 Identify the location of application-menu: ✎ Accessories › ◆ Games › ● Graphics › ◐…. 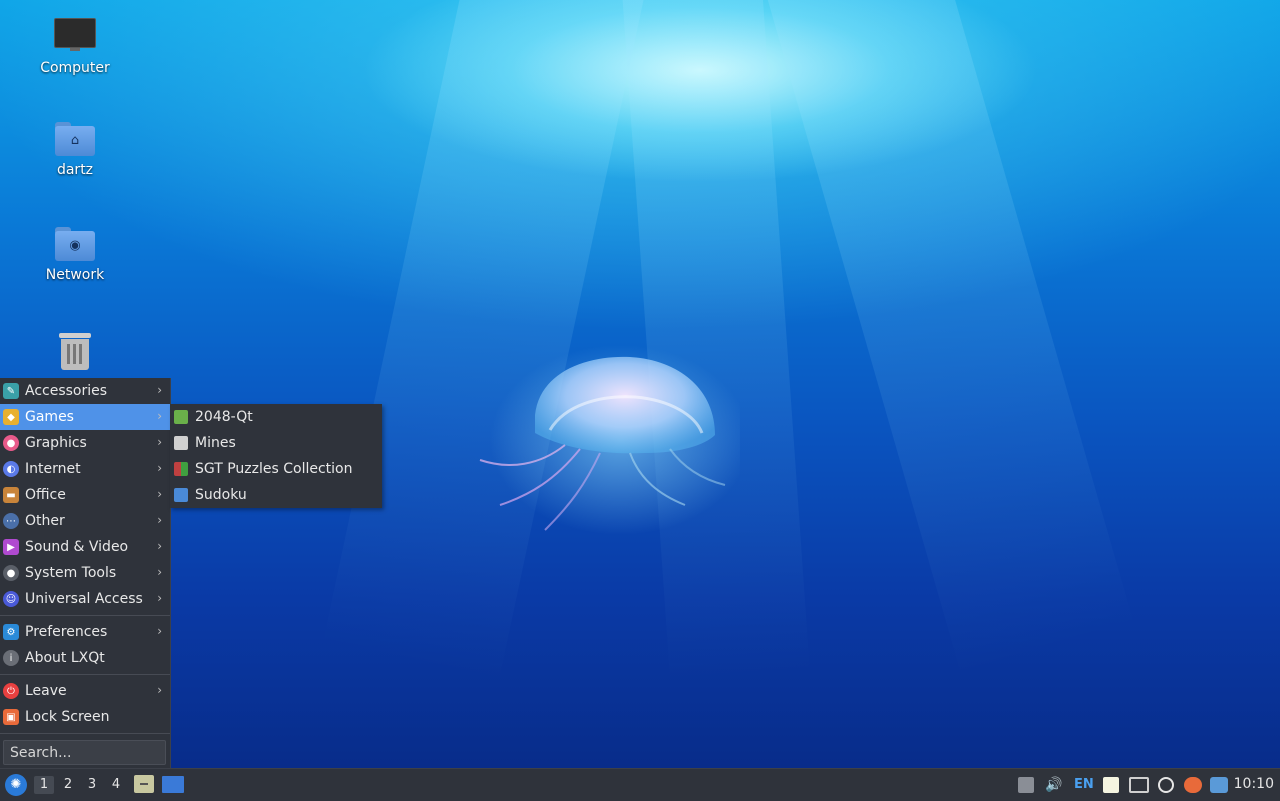
(85, 573).